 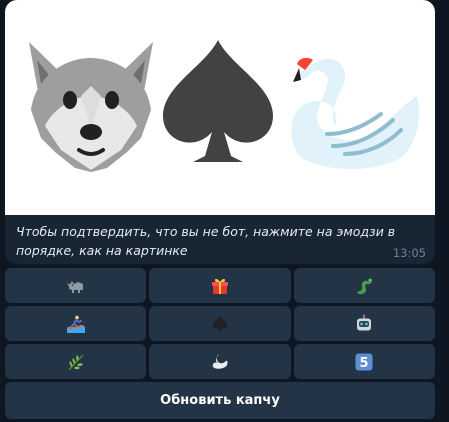 I want to click on dragon-icon, so click(x=365, y=285).